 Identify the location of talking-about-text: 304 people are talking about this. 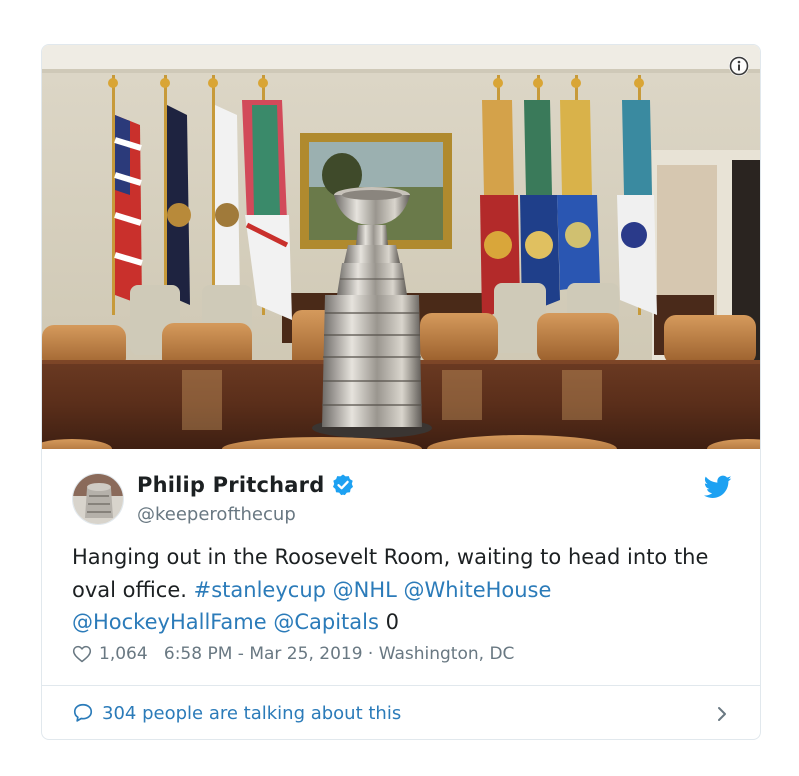
(251, 713).